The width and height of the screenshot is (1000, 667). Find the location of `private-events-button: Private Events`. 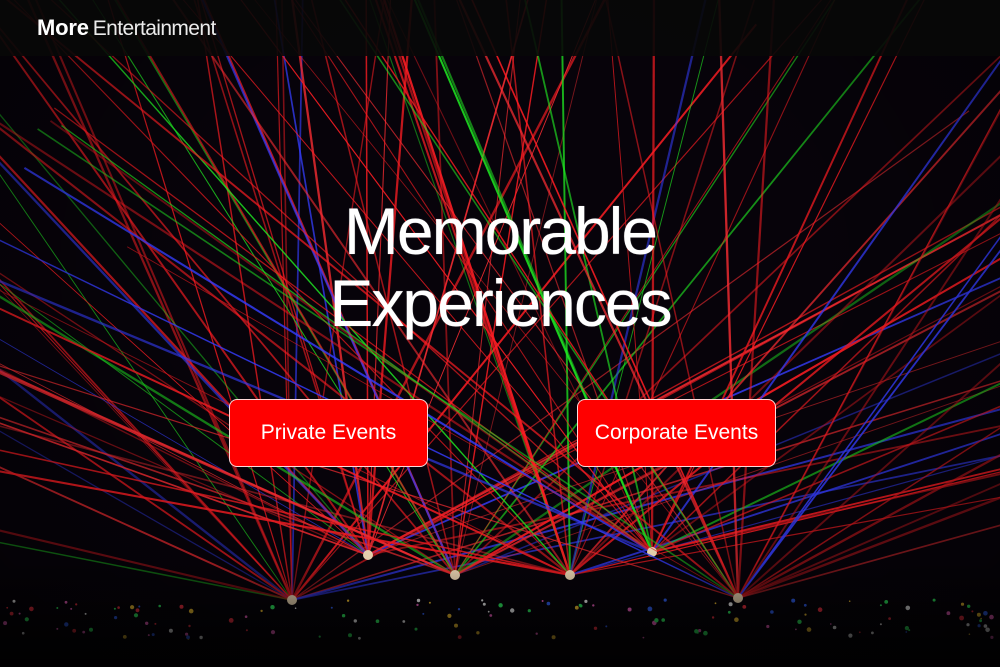

private-events-button: Private Events is located at coordinates (328, 433).